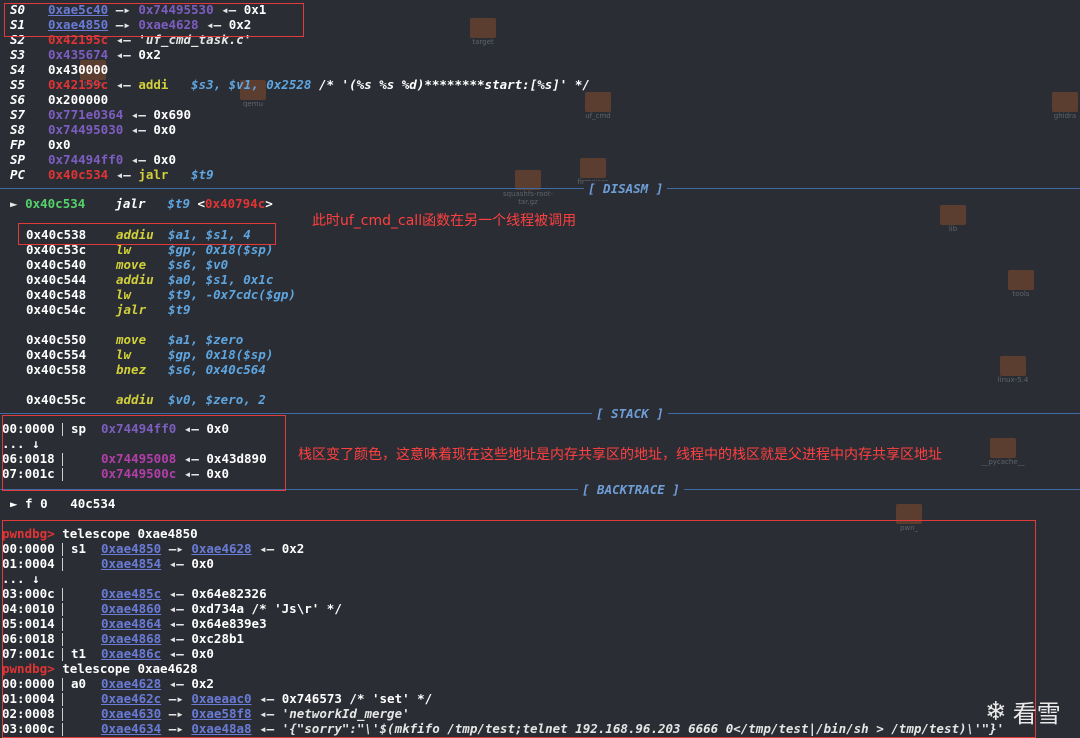  I want to click on register-name: PC, so click(18, 174).